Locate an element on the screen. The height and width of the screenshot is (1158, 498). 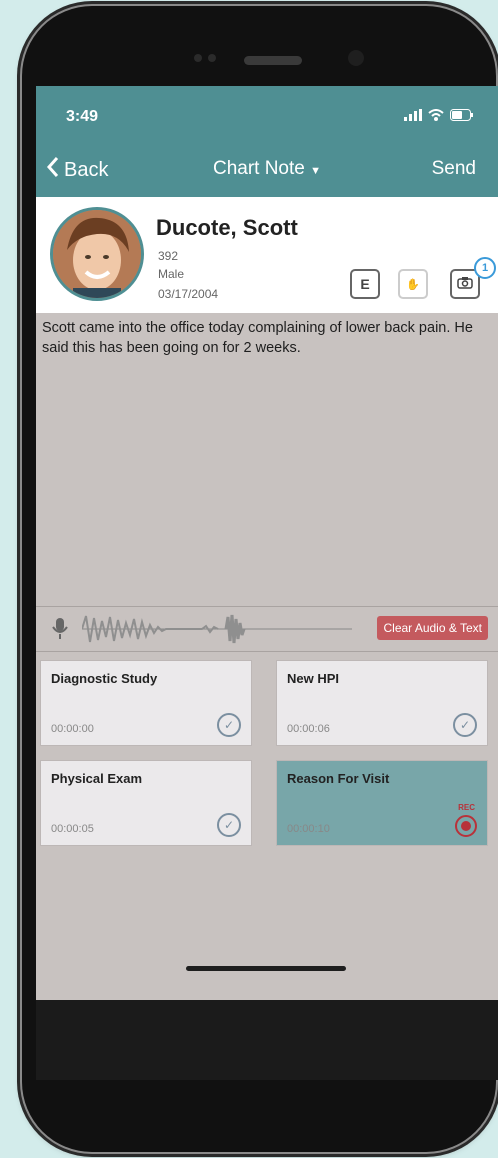
status-icons is located at coordinates (439, 116).